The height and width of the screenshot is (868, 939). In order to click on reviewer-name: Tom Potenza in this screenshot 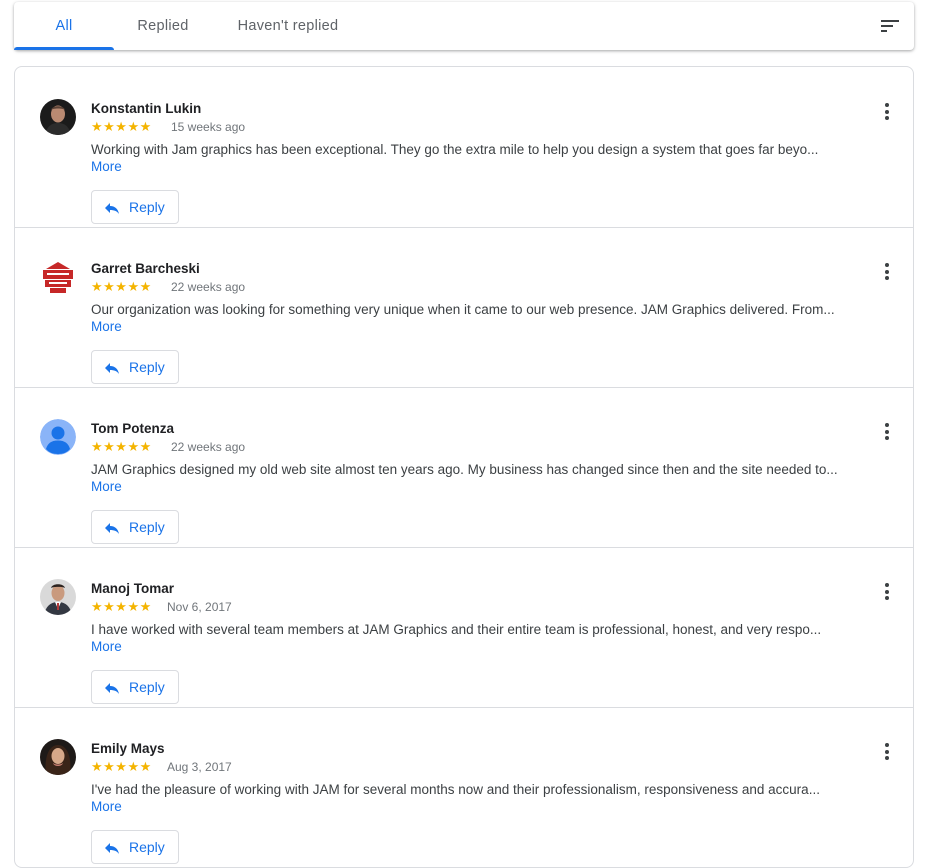, I will do `click(133, 428)`.